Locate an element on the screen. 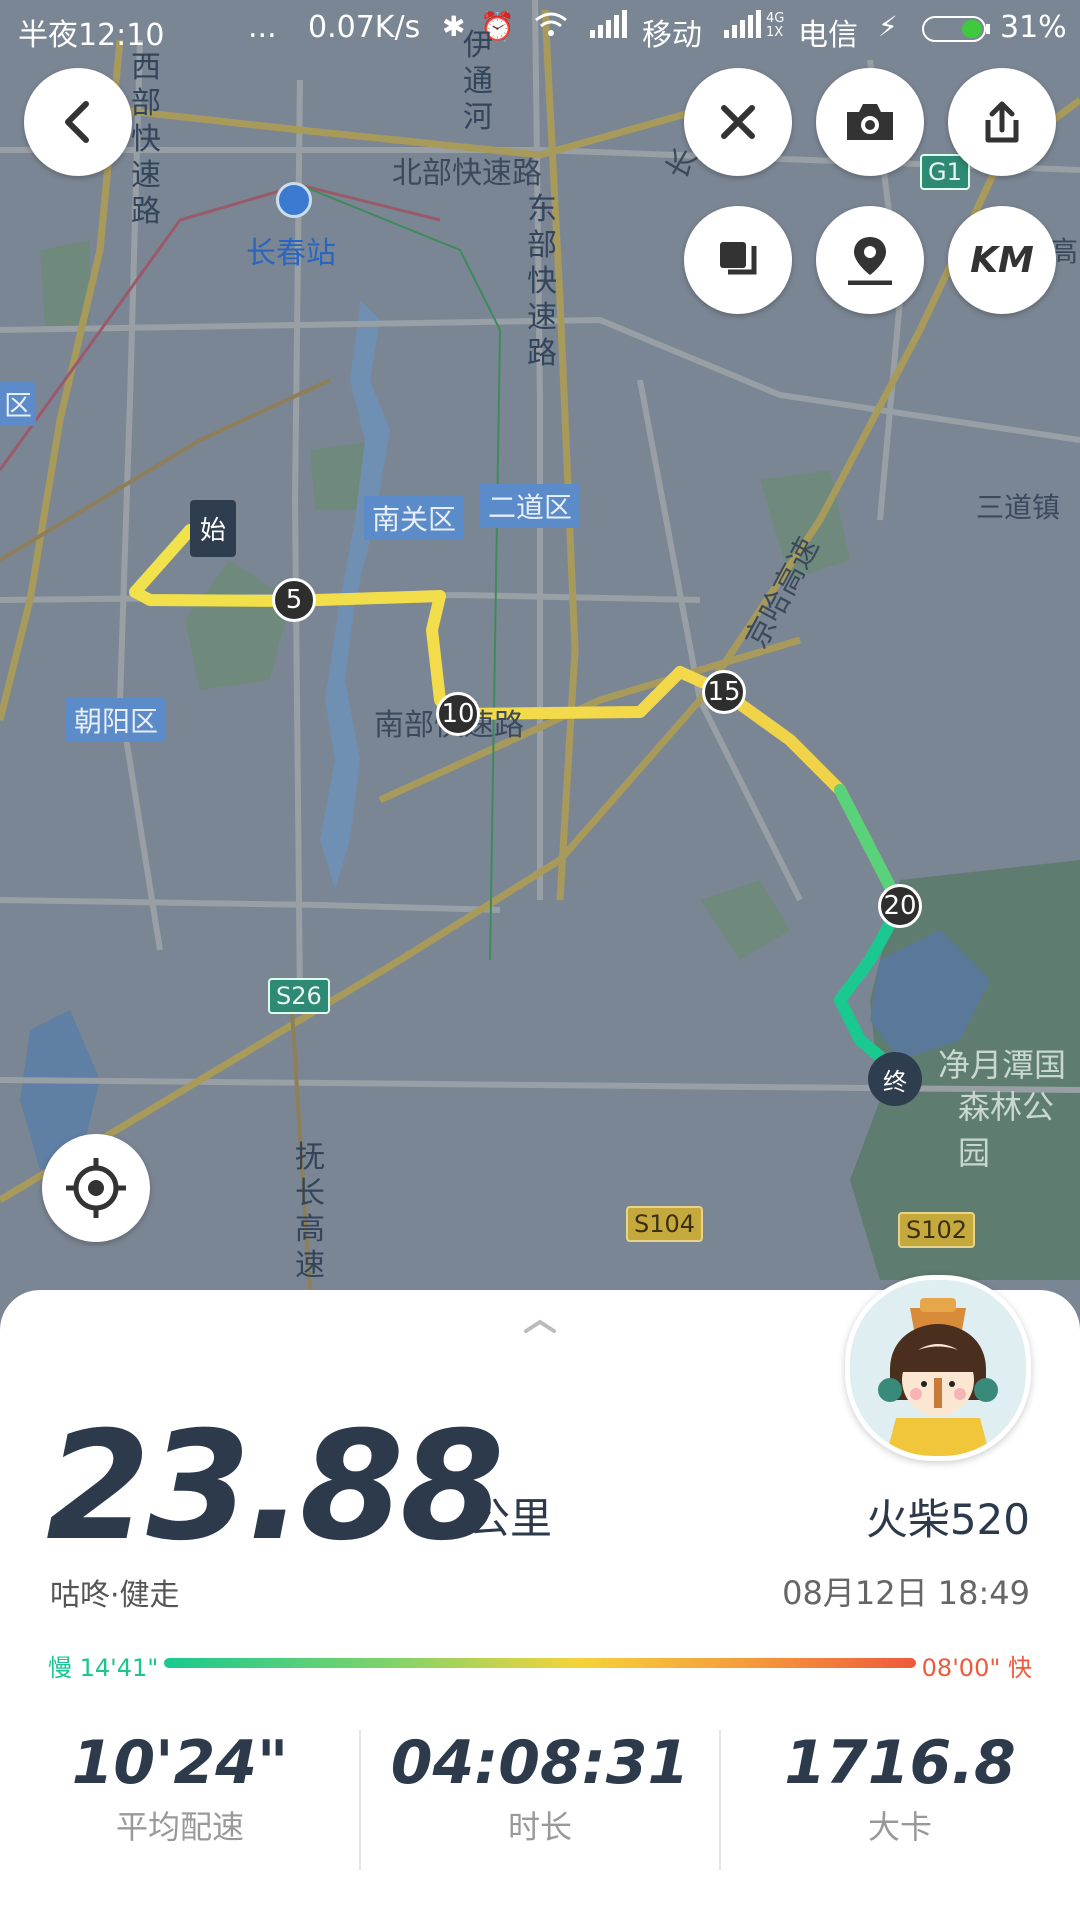 This screenshot has width=1080, height=1920. expand-handle is located at coordinates (540, 1328).